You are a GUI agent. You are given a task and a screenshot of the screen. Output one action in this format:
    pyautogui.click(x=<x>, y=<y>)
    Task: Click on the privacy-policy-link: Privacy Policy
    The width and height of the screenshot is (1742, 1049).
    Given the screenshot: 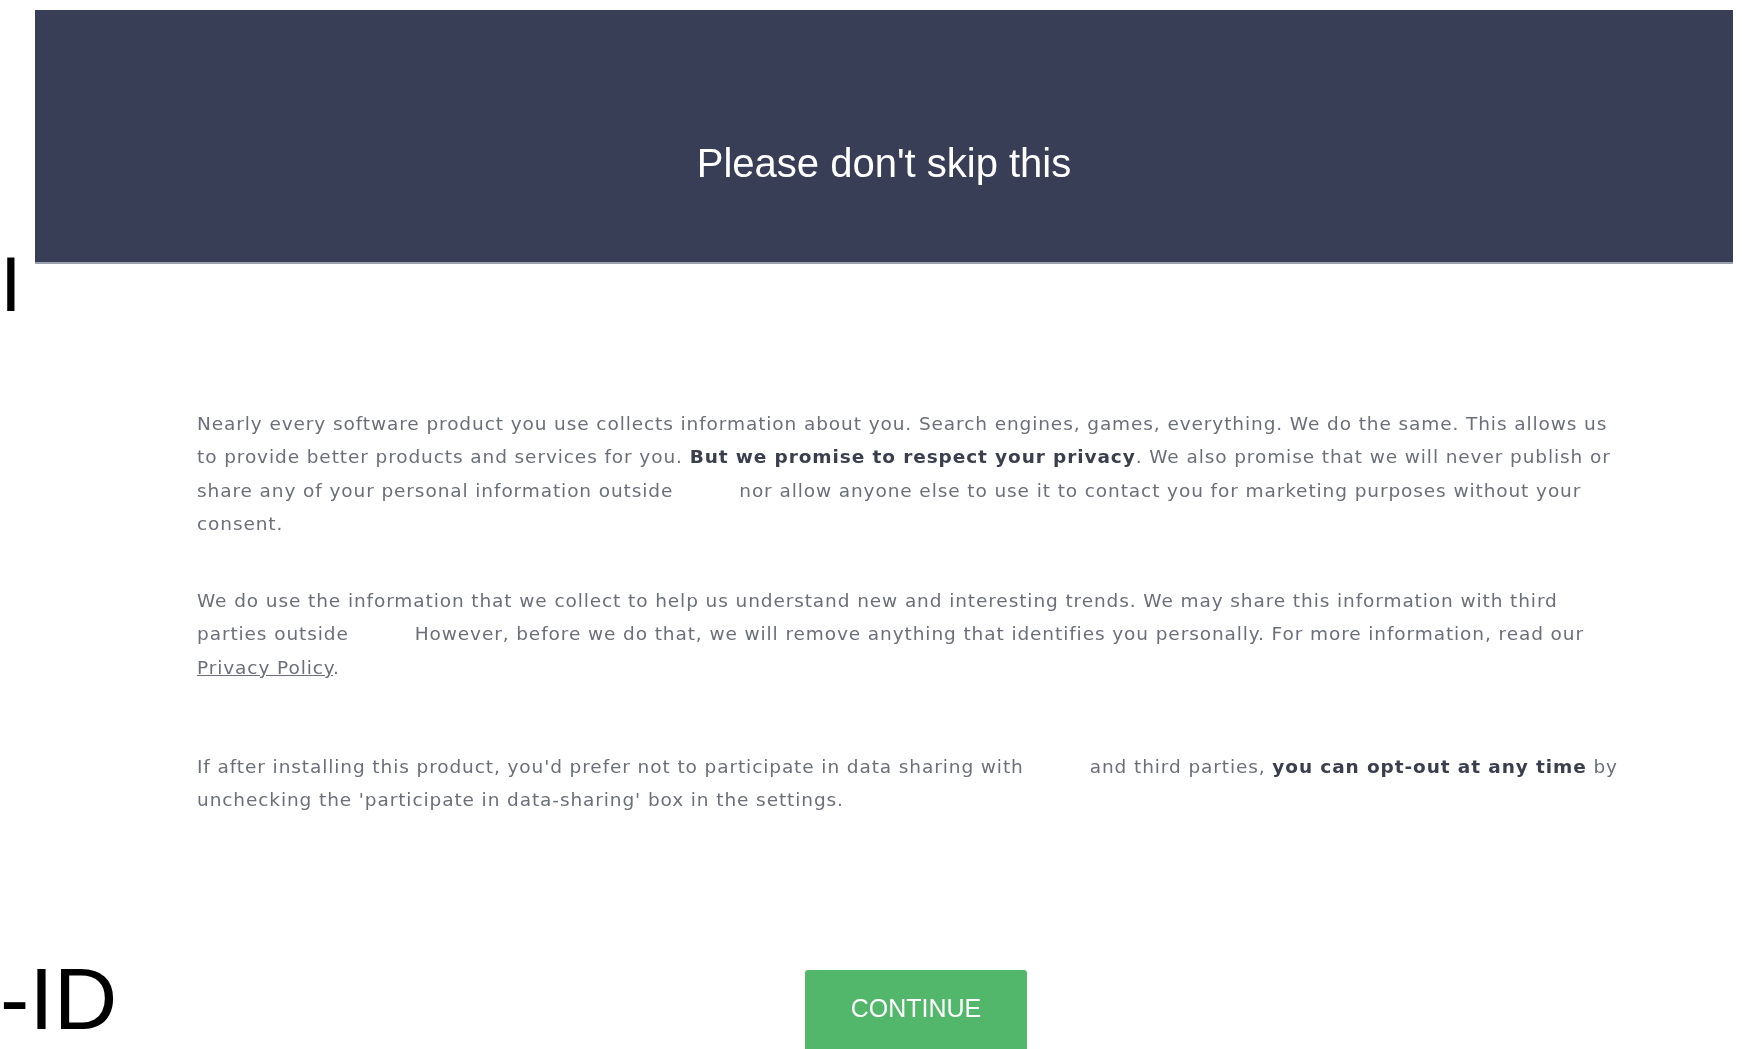 What is the action you would take?
    pyautogui.click(x=265, y=667)
    